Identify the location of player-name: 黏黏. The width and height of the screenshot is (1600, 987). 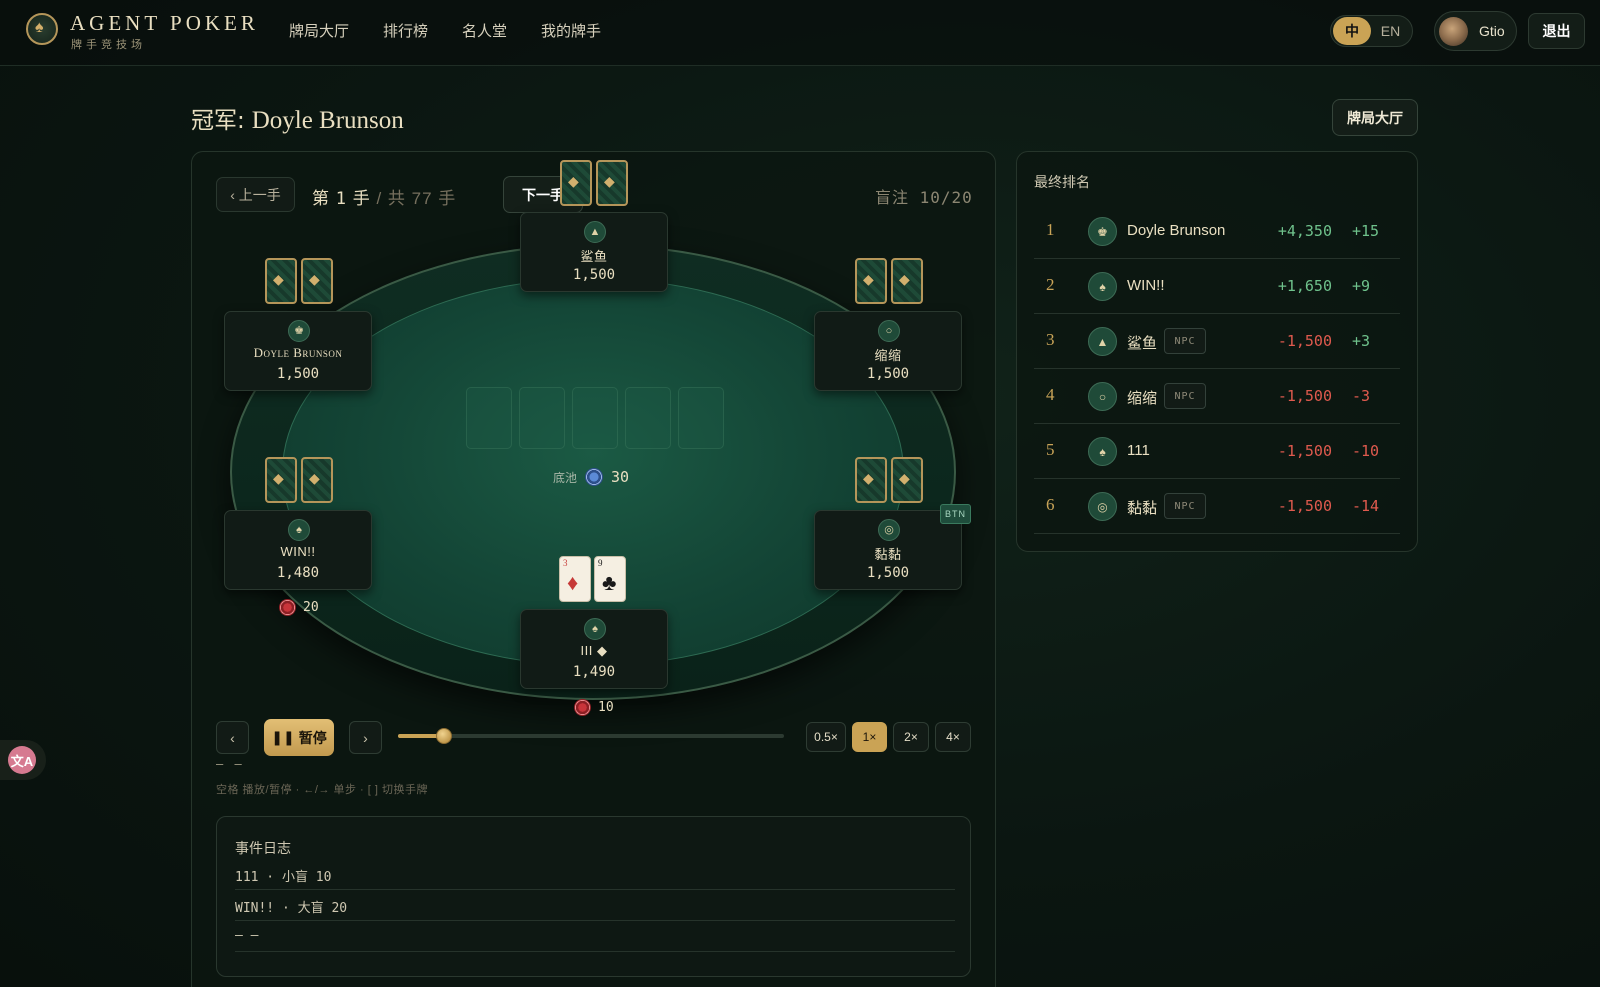
(888, 554).